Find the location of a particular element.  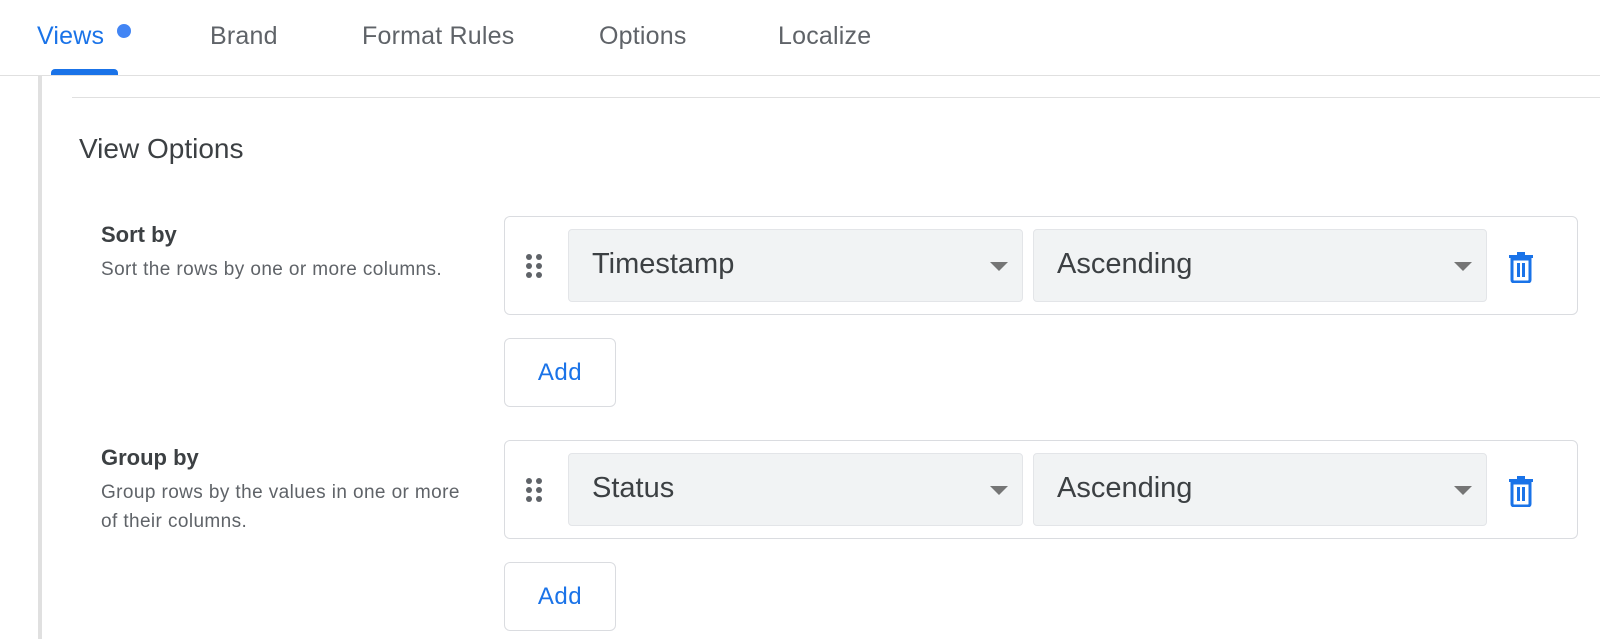

group-by-label: Group by is located at coordinates (150, 457).